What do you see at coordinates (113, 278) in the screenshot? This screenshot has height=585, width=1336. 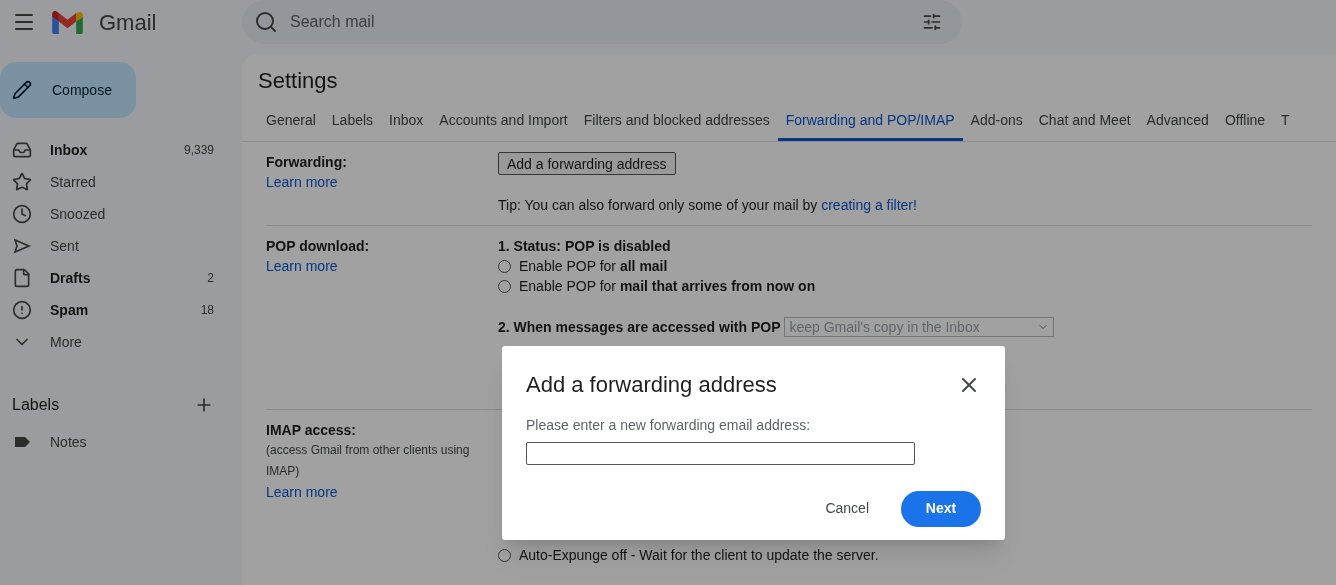 I see `sidebar-item: Drafts 2` at bounding box center [113, 278].